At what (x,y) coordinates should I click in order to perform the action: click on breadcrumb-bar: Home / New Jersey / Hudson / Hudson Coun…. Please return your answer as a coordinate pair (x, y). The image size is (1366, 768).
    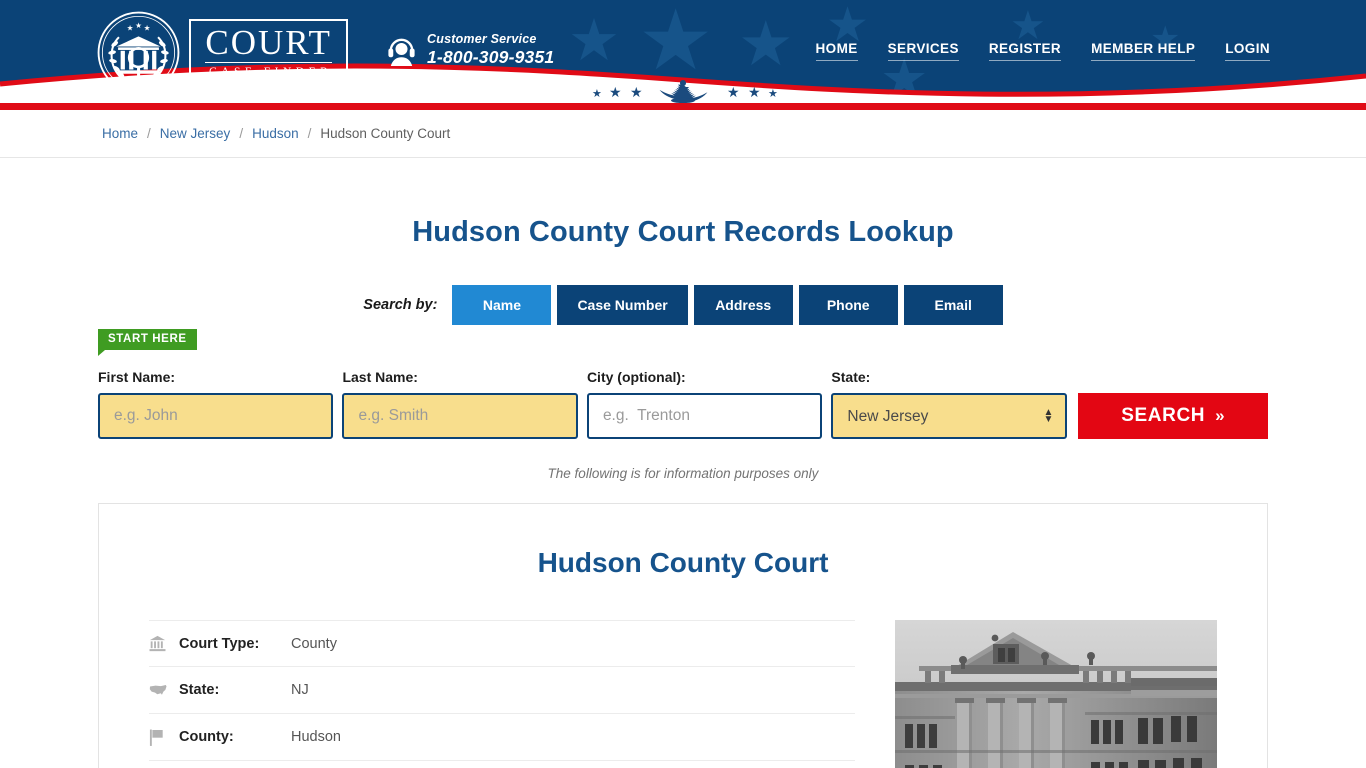
    Looking at the image, I should click on (683, 134).